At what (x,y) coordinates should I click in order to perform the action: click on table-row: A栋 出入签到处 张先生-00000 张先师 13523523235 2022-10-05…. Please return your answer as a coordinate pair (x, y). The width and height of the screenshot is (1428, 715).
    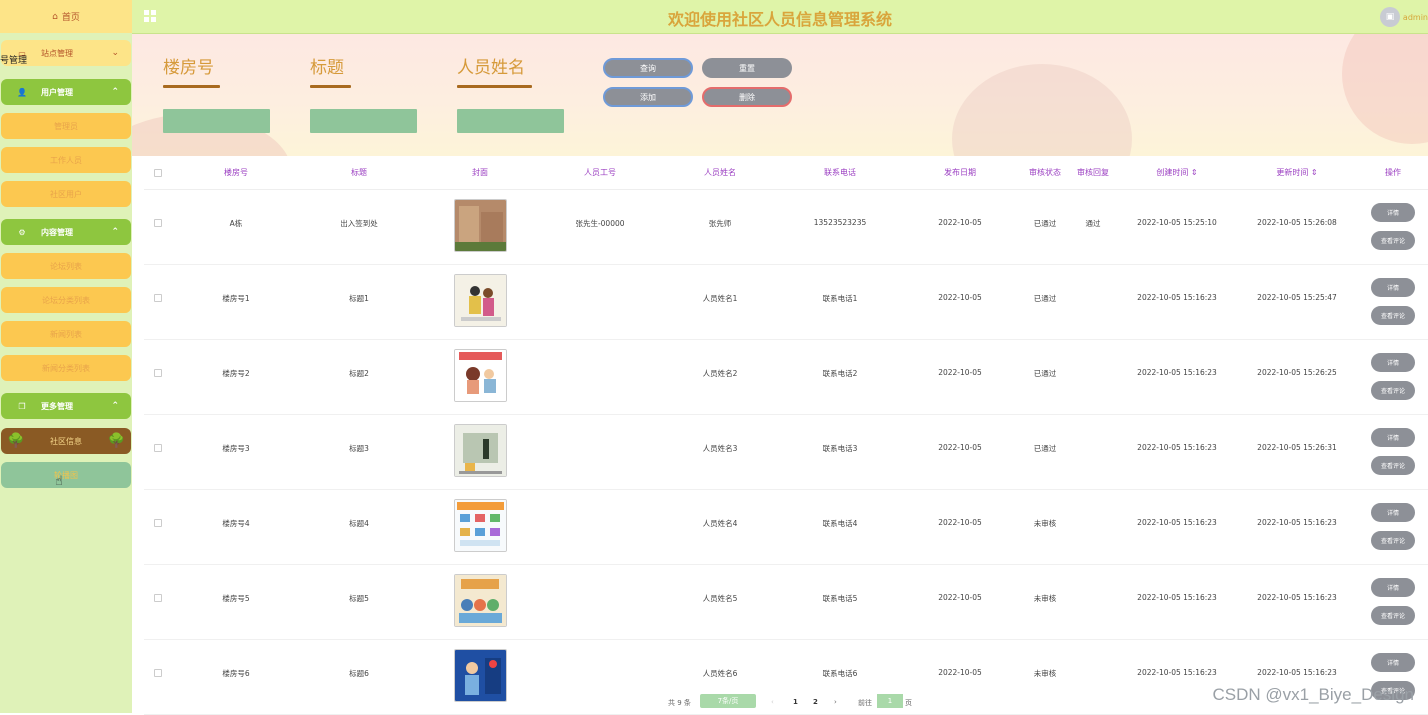
    Looking at the image, I should click on (786, 227).